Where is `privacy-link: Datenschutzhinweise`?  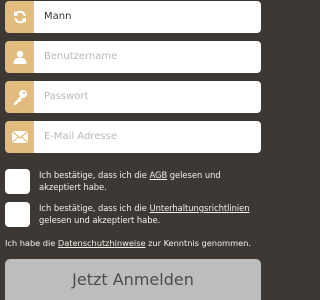 privacy-link: Datenschutzhinweise is located at coordinates (102, 243).